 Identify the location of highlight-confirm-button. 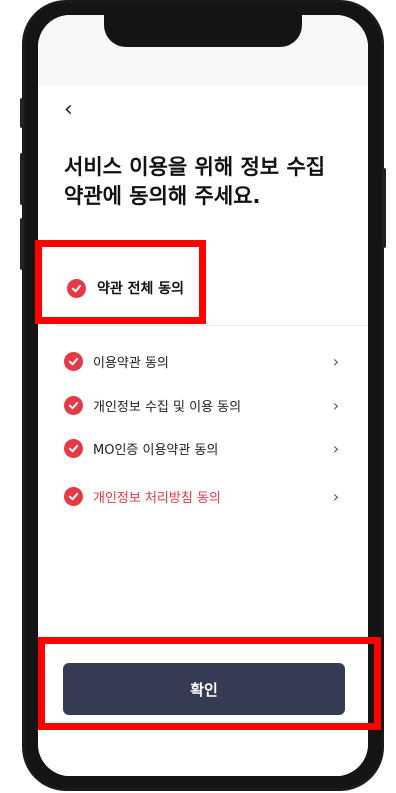
(209, 683).